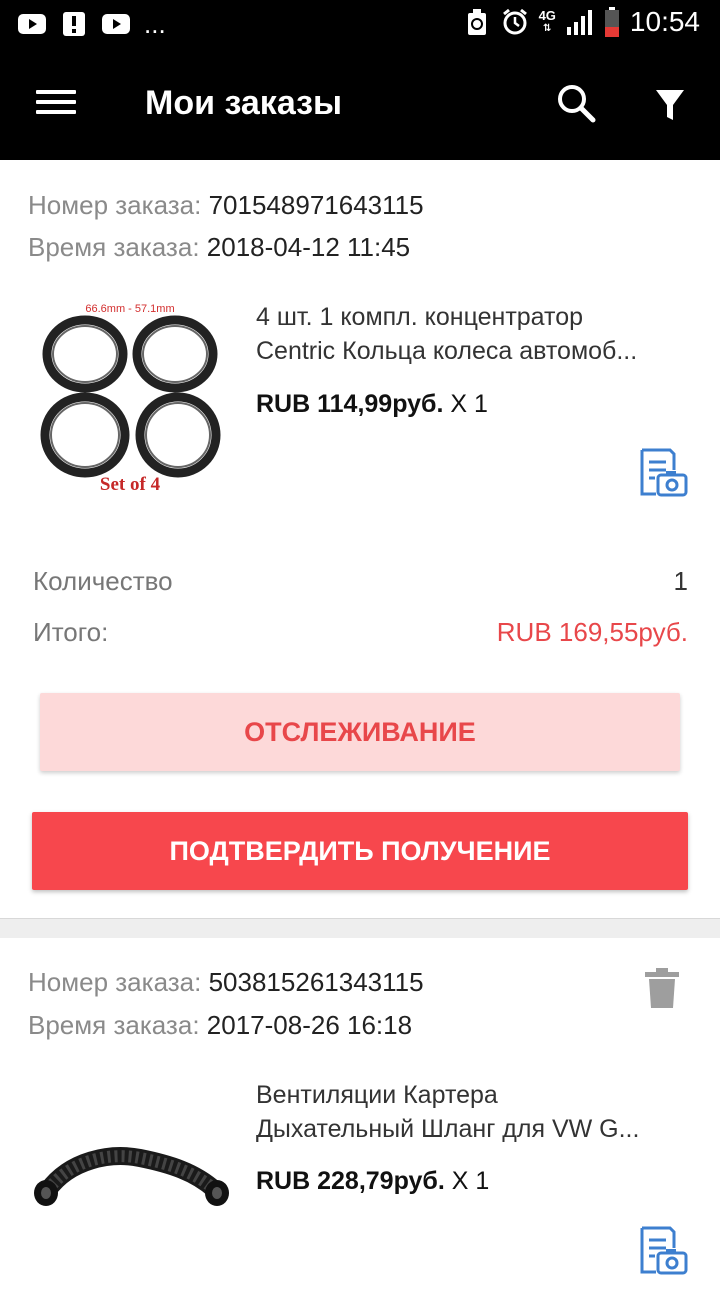 Image resolution: width=720 pixels, height=1290 pixels. Describe the element at coordinates (103, 581) in the screenshot. I see `quantity-label: Количество` at that location.